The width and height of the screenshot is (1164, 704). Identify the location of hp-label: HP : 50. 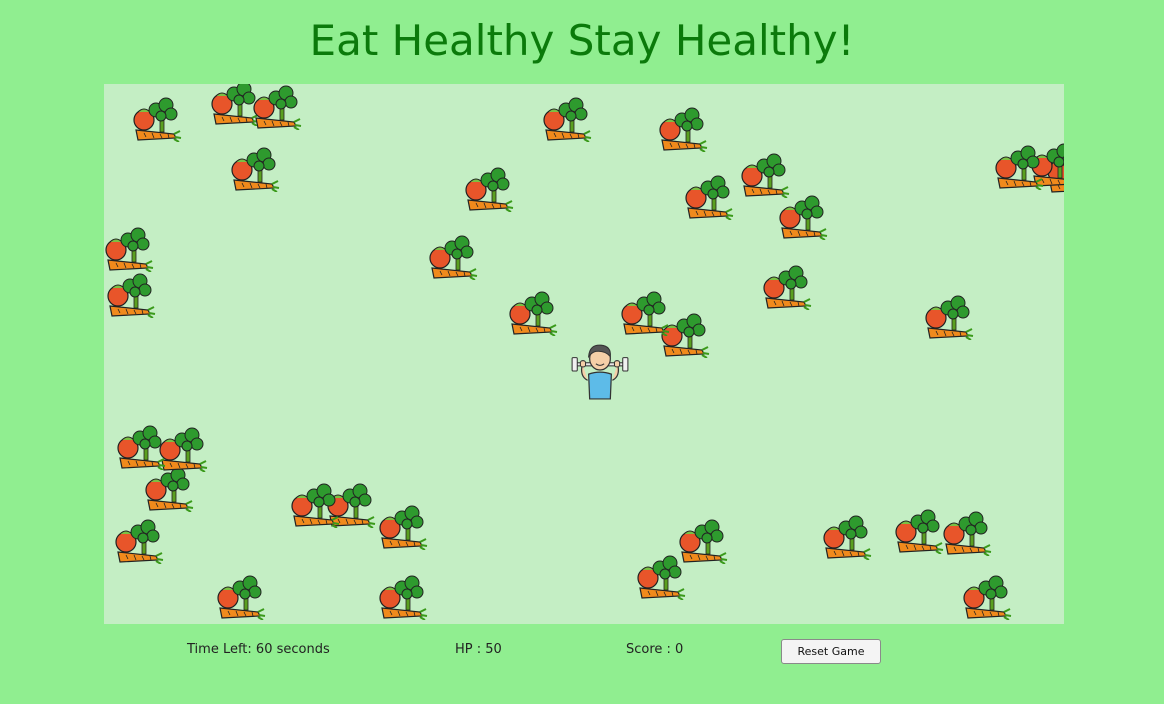
(478, 649).